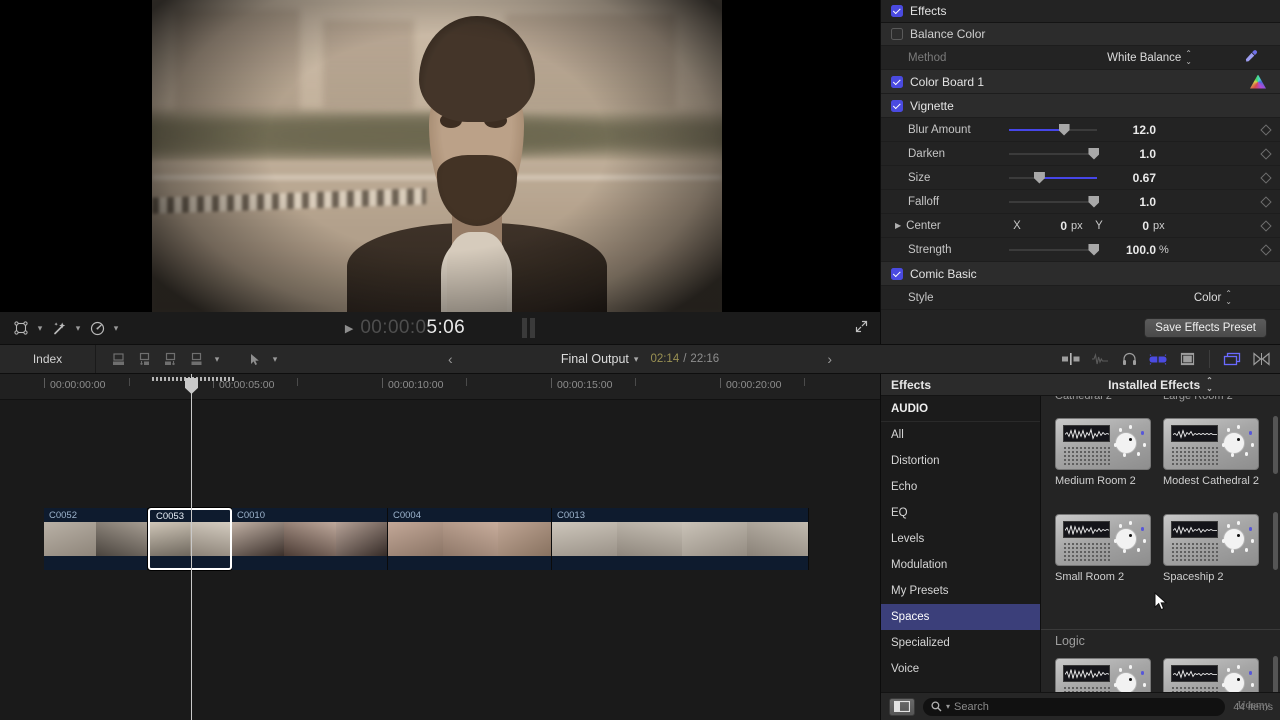 The height and width of the screenshot is (720, 1280). What do you see at coordinates (21, 328) in the screenshot?
I see `transform-tool-icon` at bounding box center [21, 328].